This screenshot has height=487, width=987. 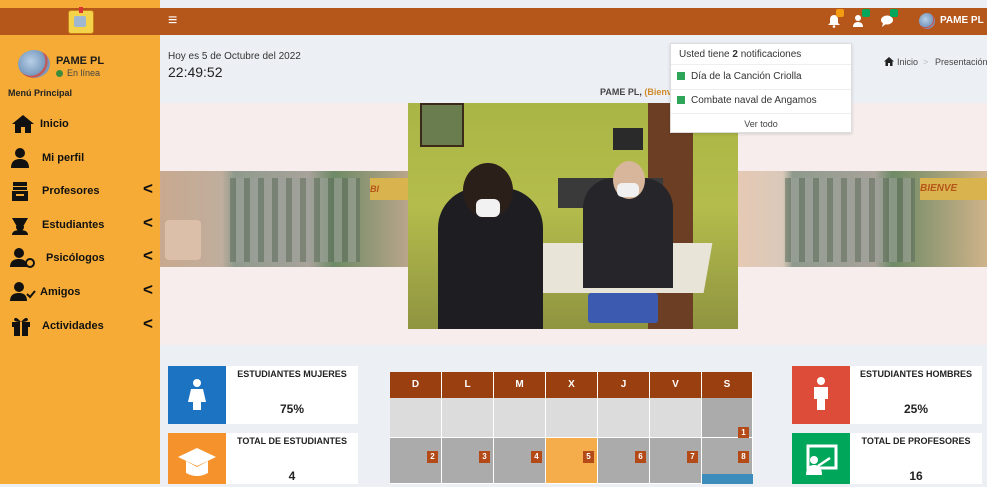 I want to click on calendar-event-bar, so click(x=727, y=479).